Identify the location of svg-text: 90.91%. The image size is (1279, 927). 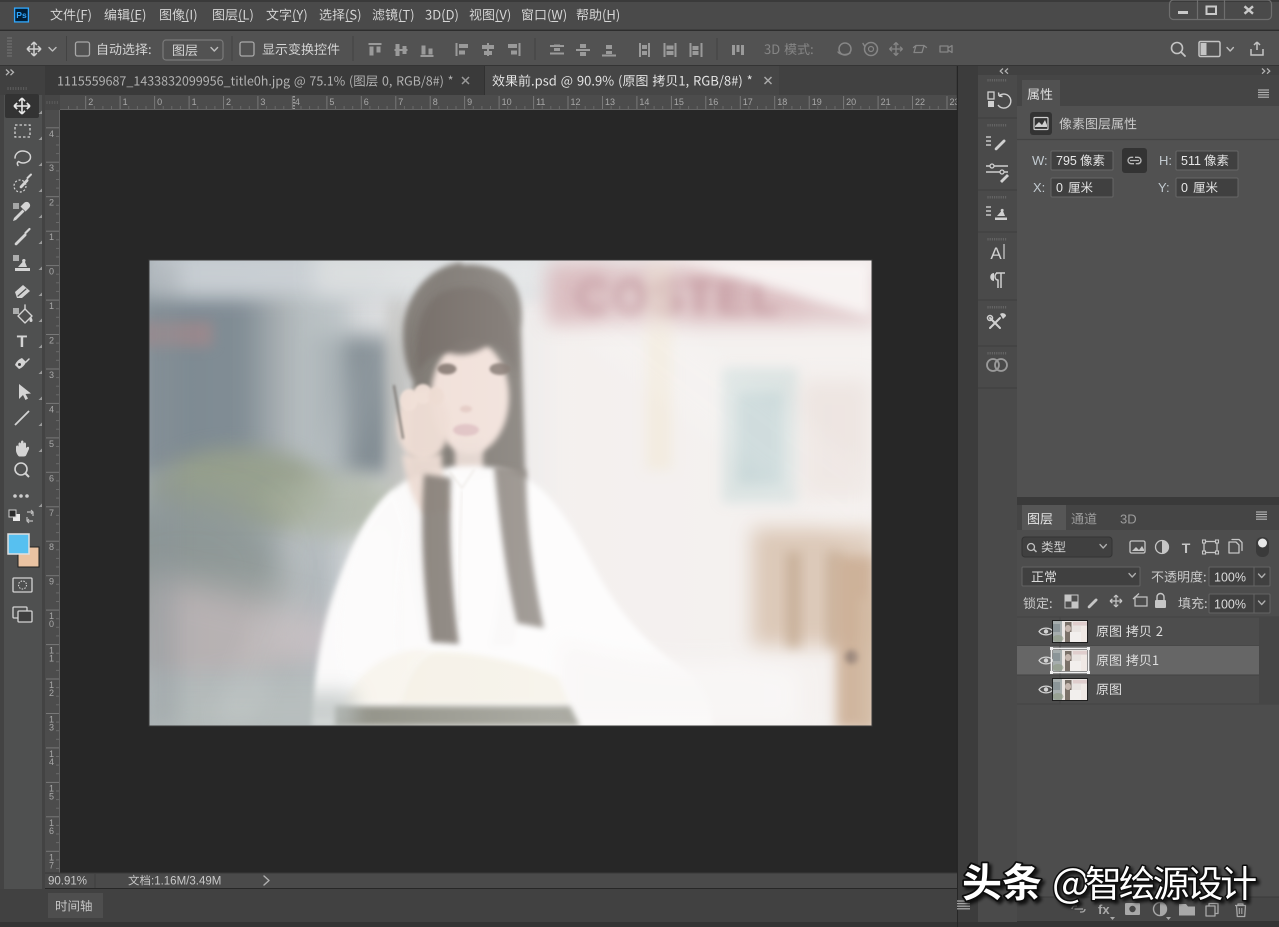
(67, 882).